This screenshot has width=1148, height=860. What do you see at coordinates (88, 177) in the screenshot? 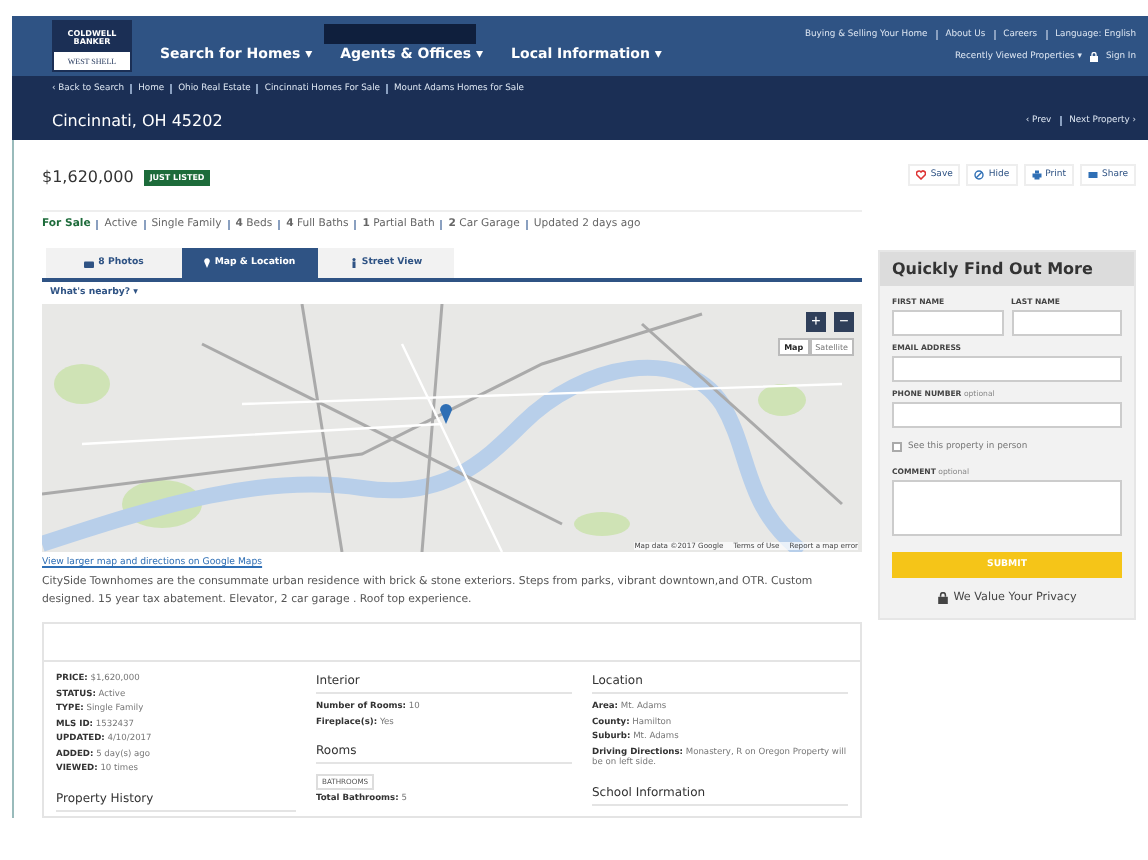
I see `listing-price: $1,620,000` at bounding box center [88, 177].